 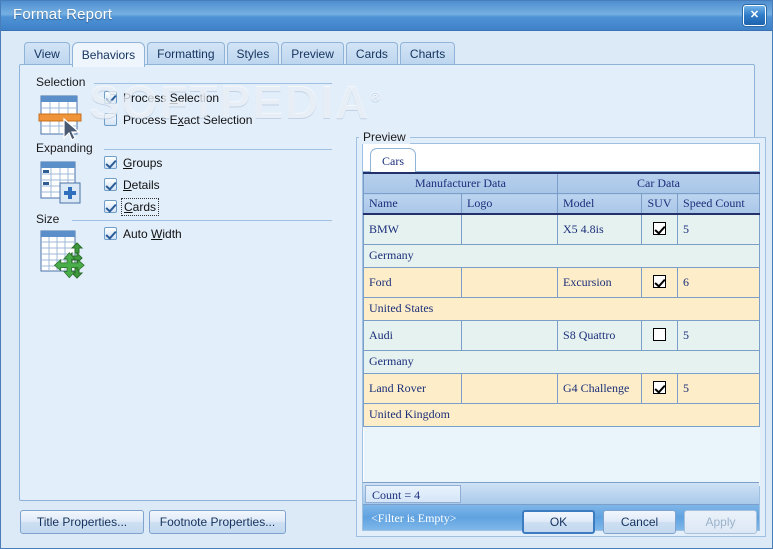 I want to click on tab-charts: Charts, so click(x=427, y=53).